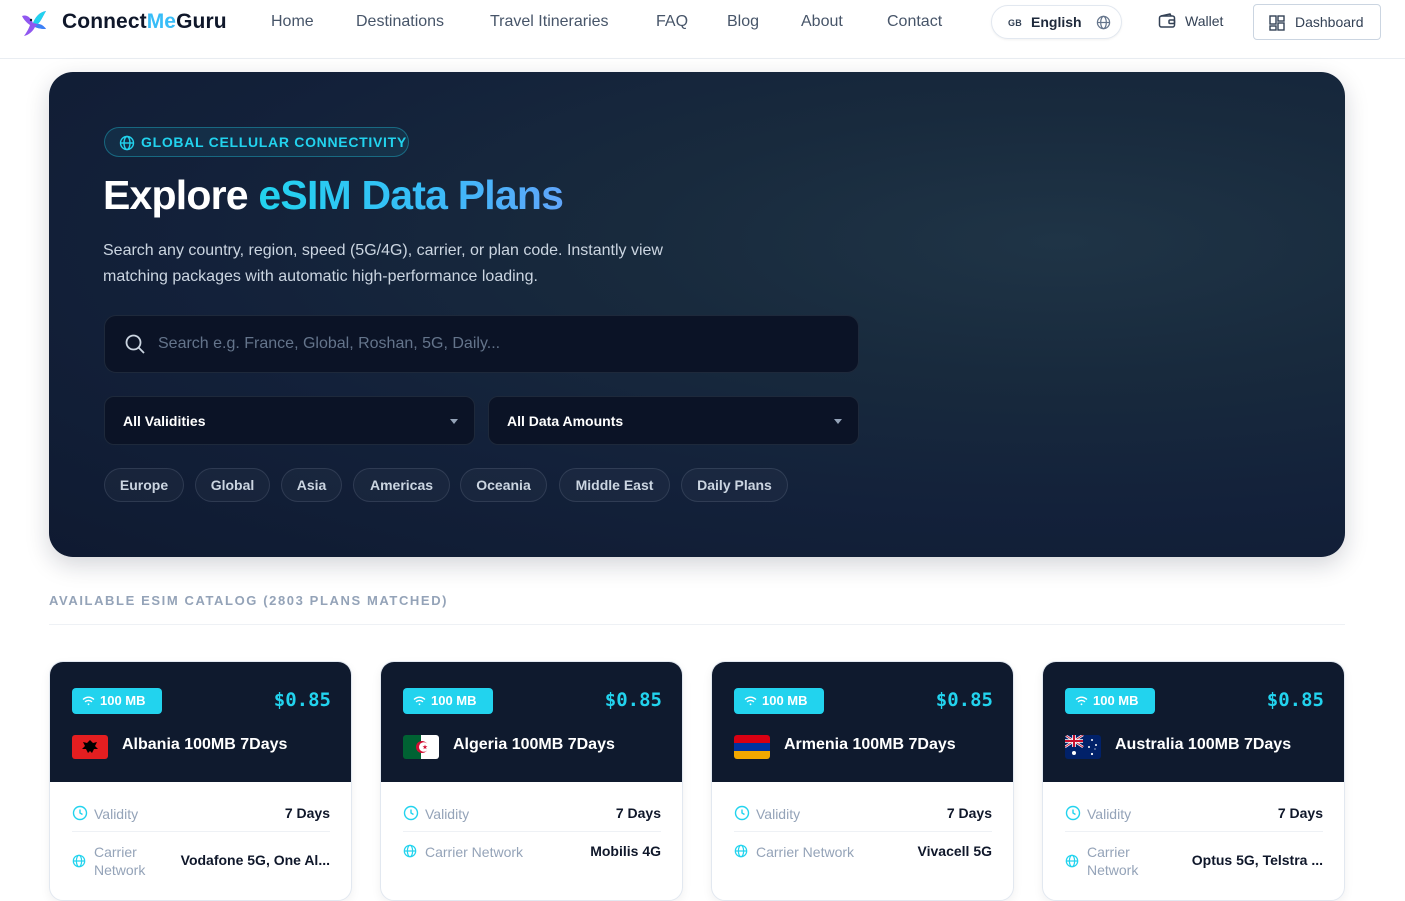  Describe the element at coordinates (752, 747) in the screenshot. I see `armenia-flag-icon` at that location.